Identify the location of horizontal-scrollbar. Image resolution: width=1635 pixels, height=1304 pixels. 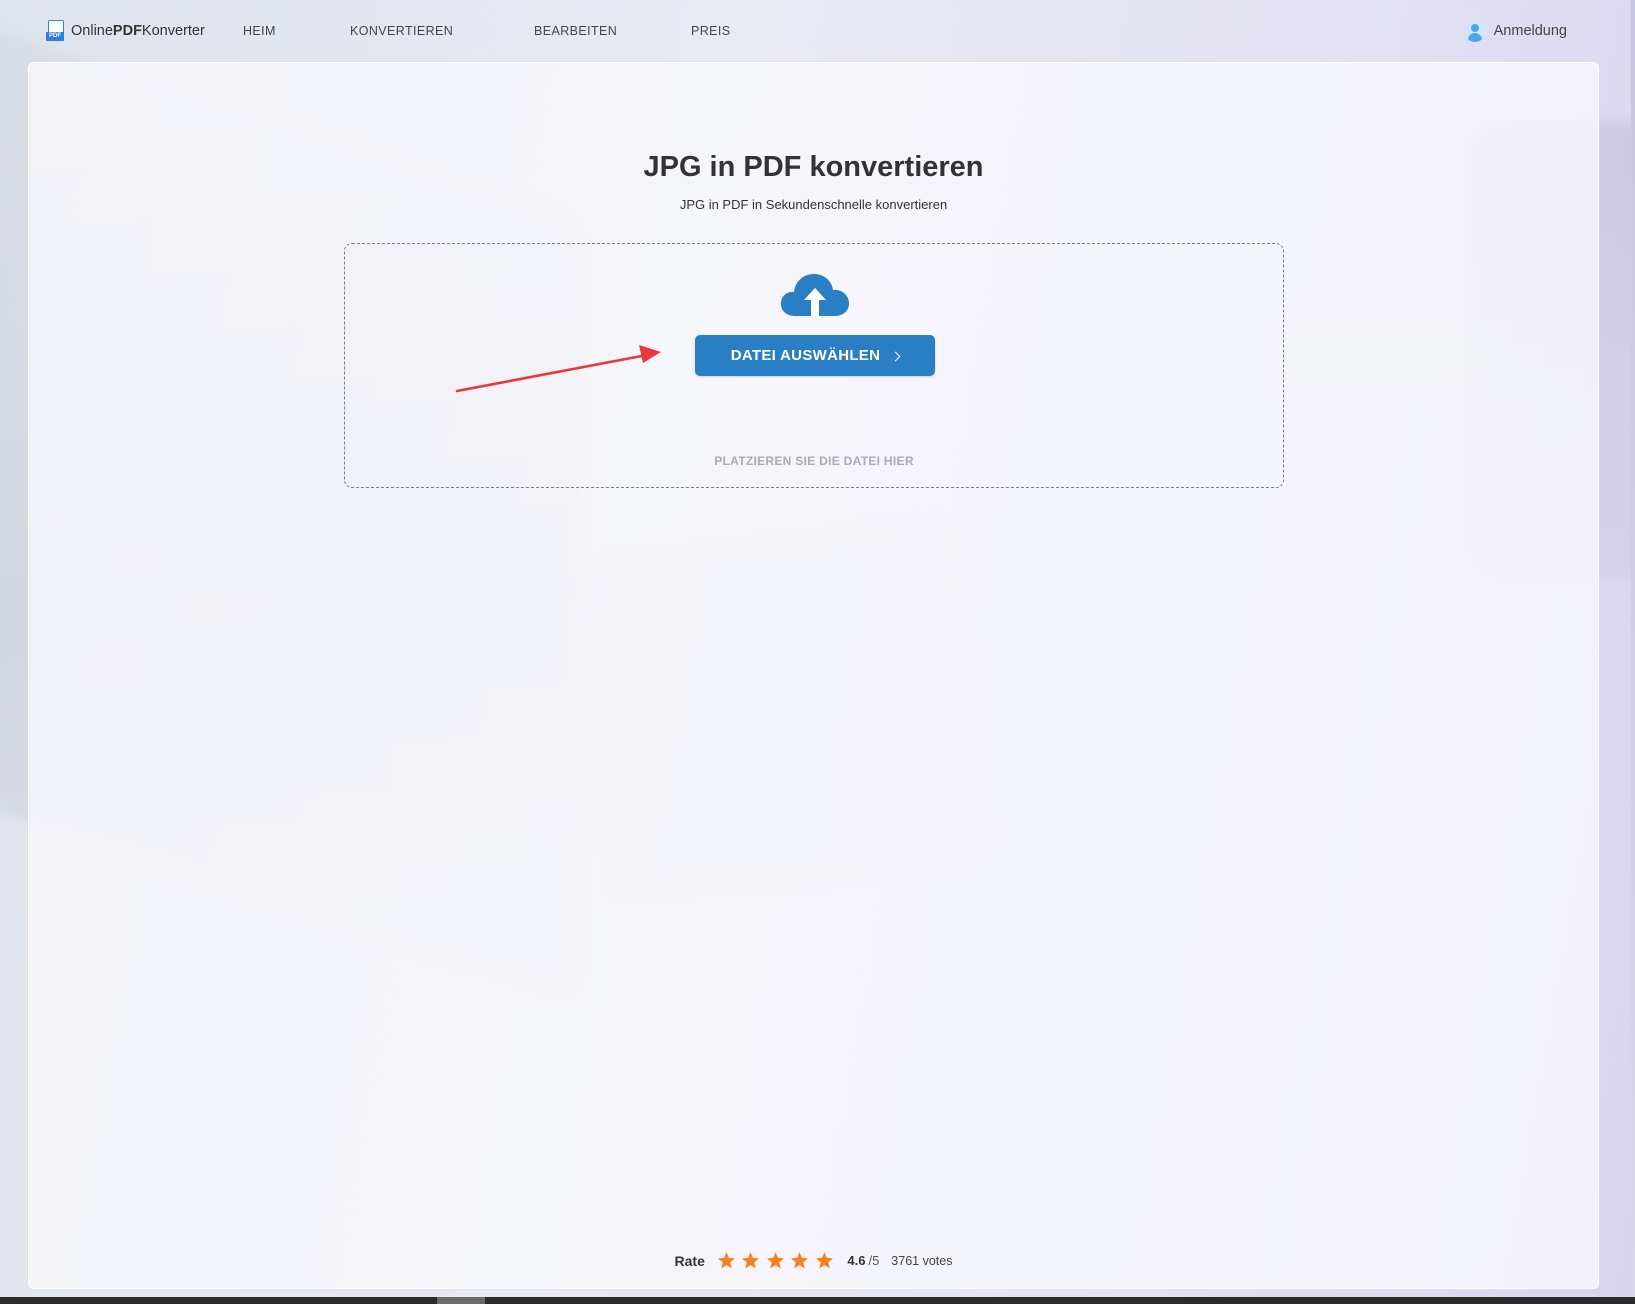
(817, 1300).